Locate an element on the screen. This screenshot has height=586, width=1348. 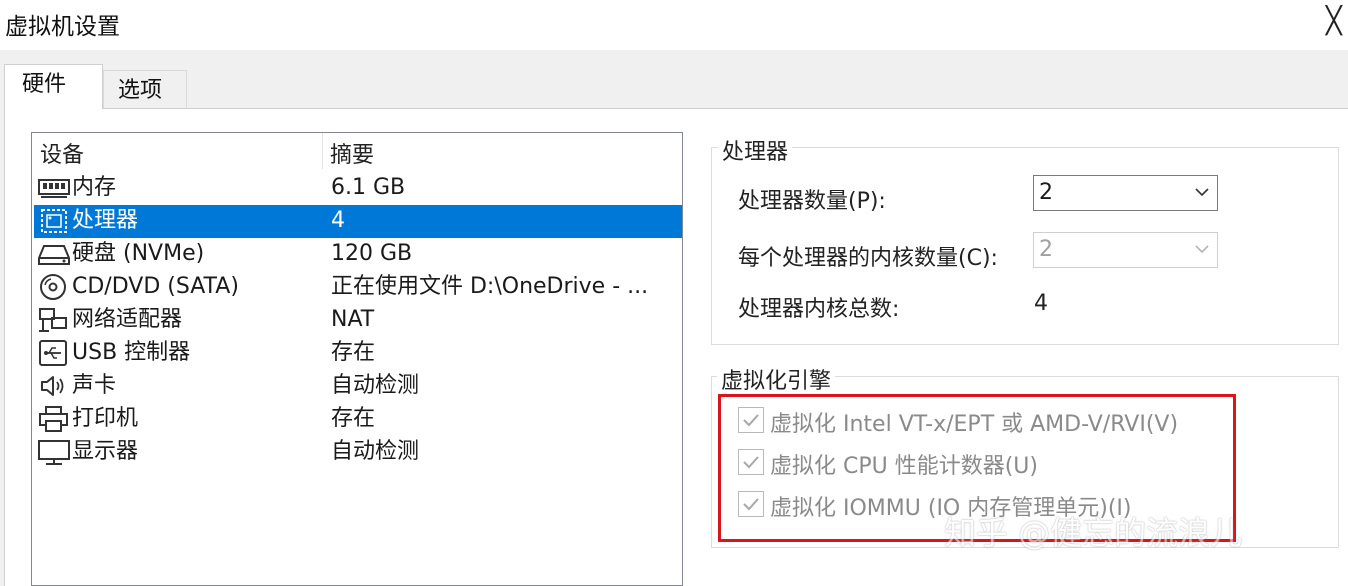
device-summary: 120 GB is located at coordinates (372, 253).